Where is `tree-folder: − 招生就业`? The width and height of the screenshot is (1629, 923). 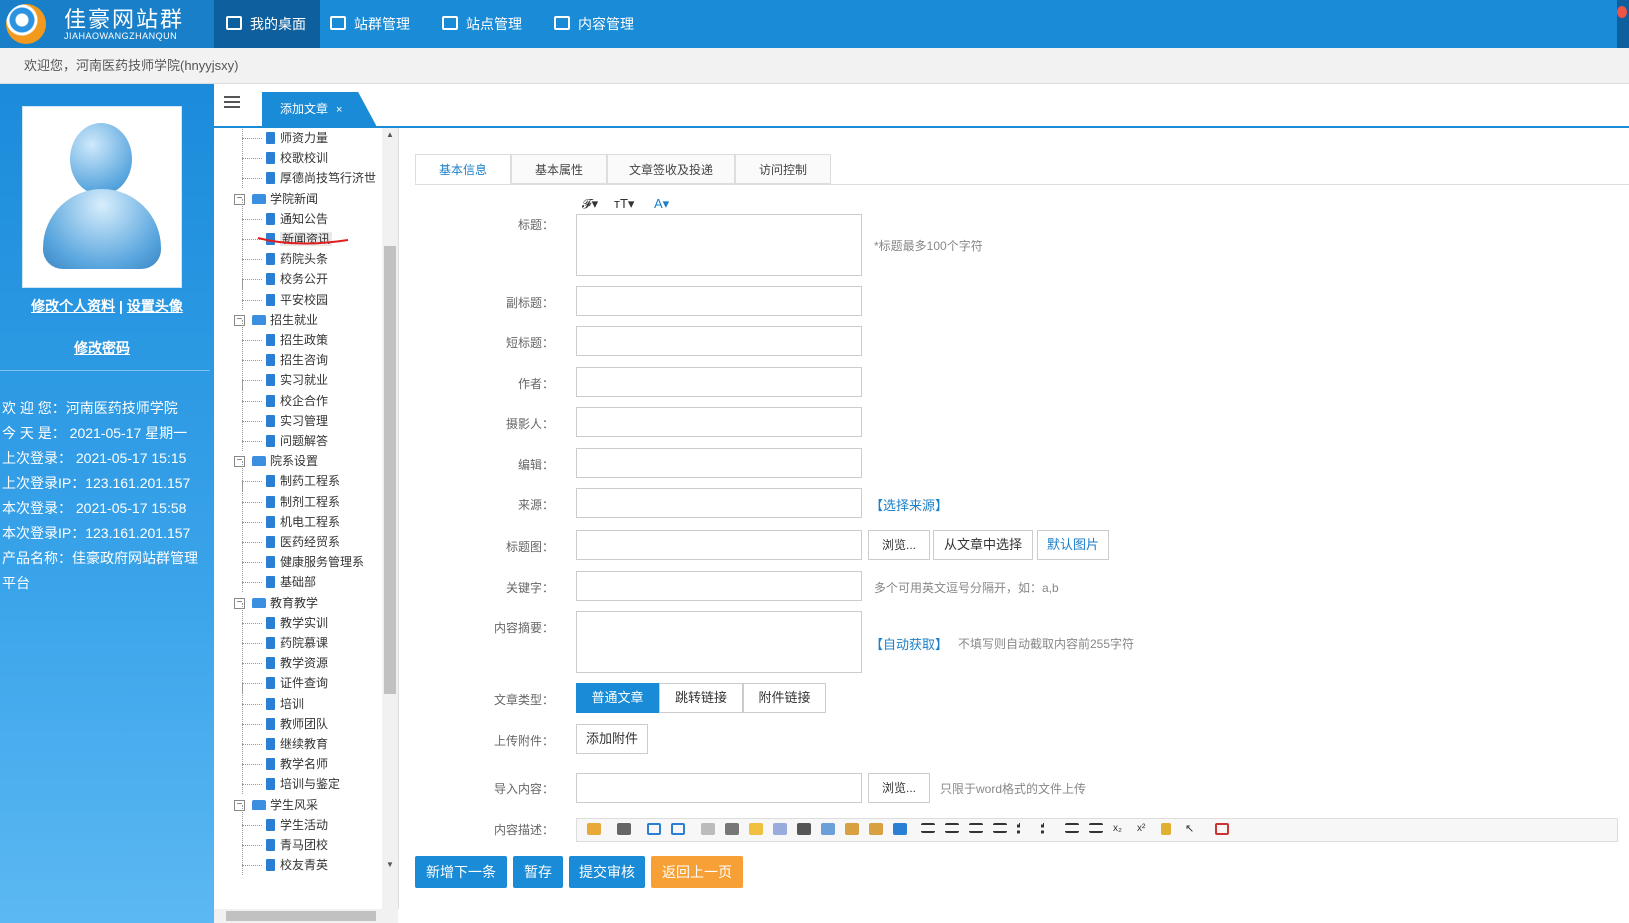 tree-folder: − 招生就业 is located at coordinates (266, 320).